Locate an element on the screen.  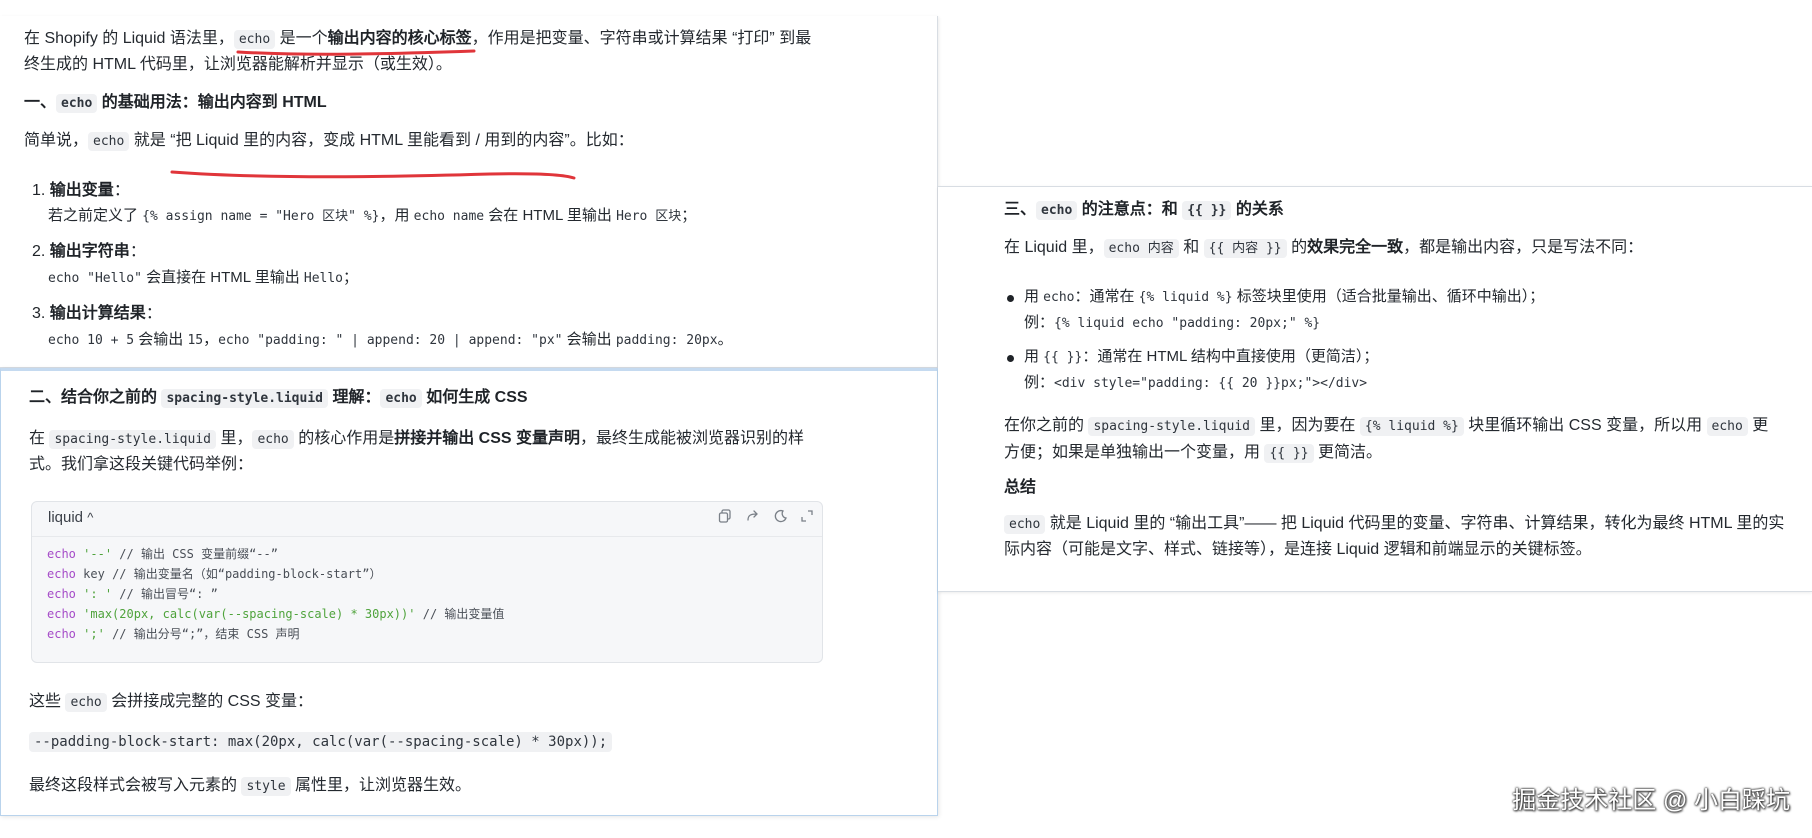
list-text: 会直接在 HTML 里输出 is located at coordinates (222, 277).